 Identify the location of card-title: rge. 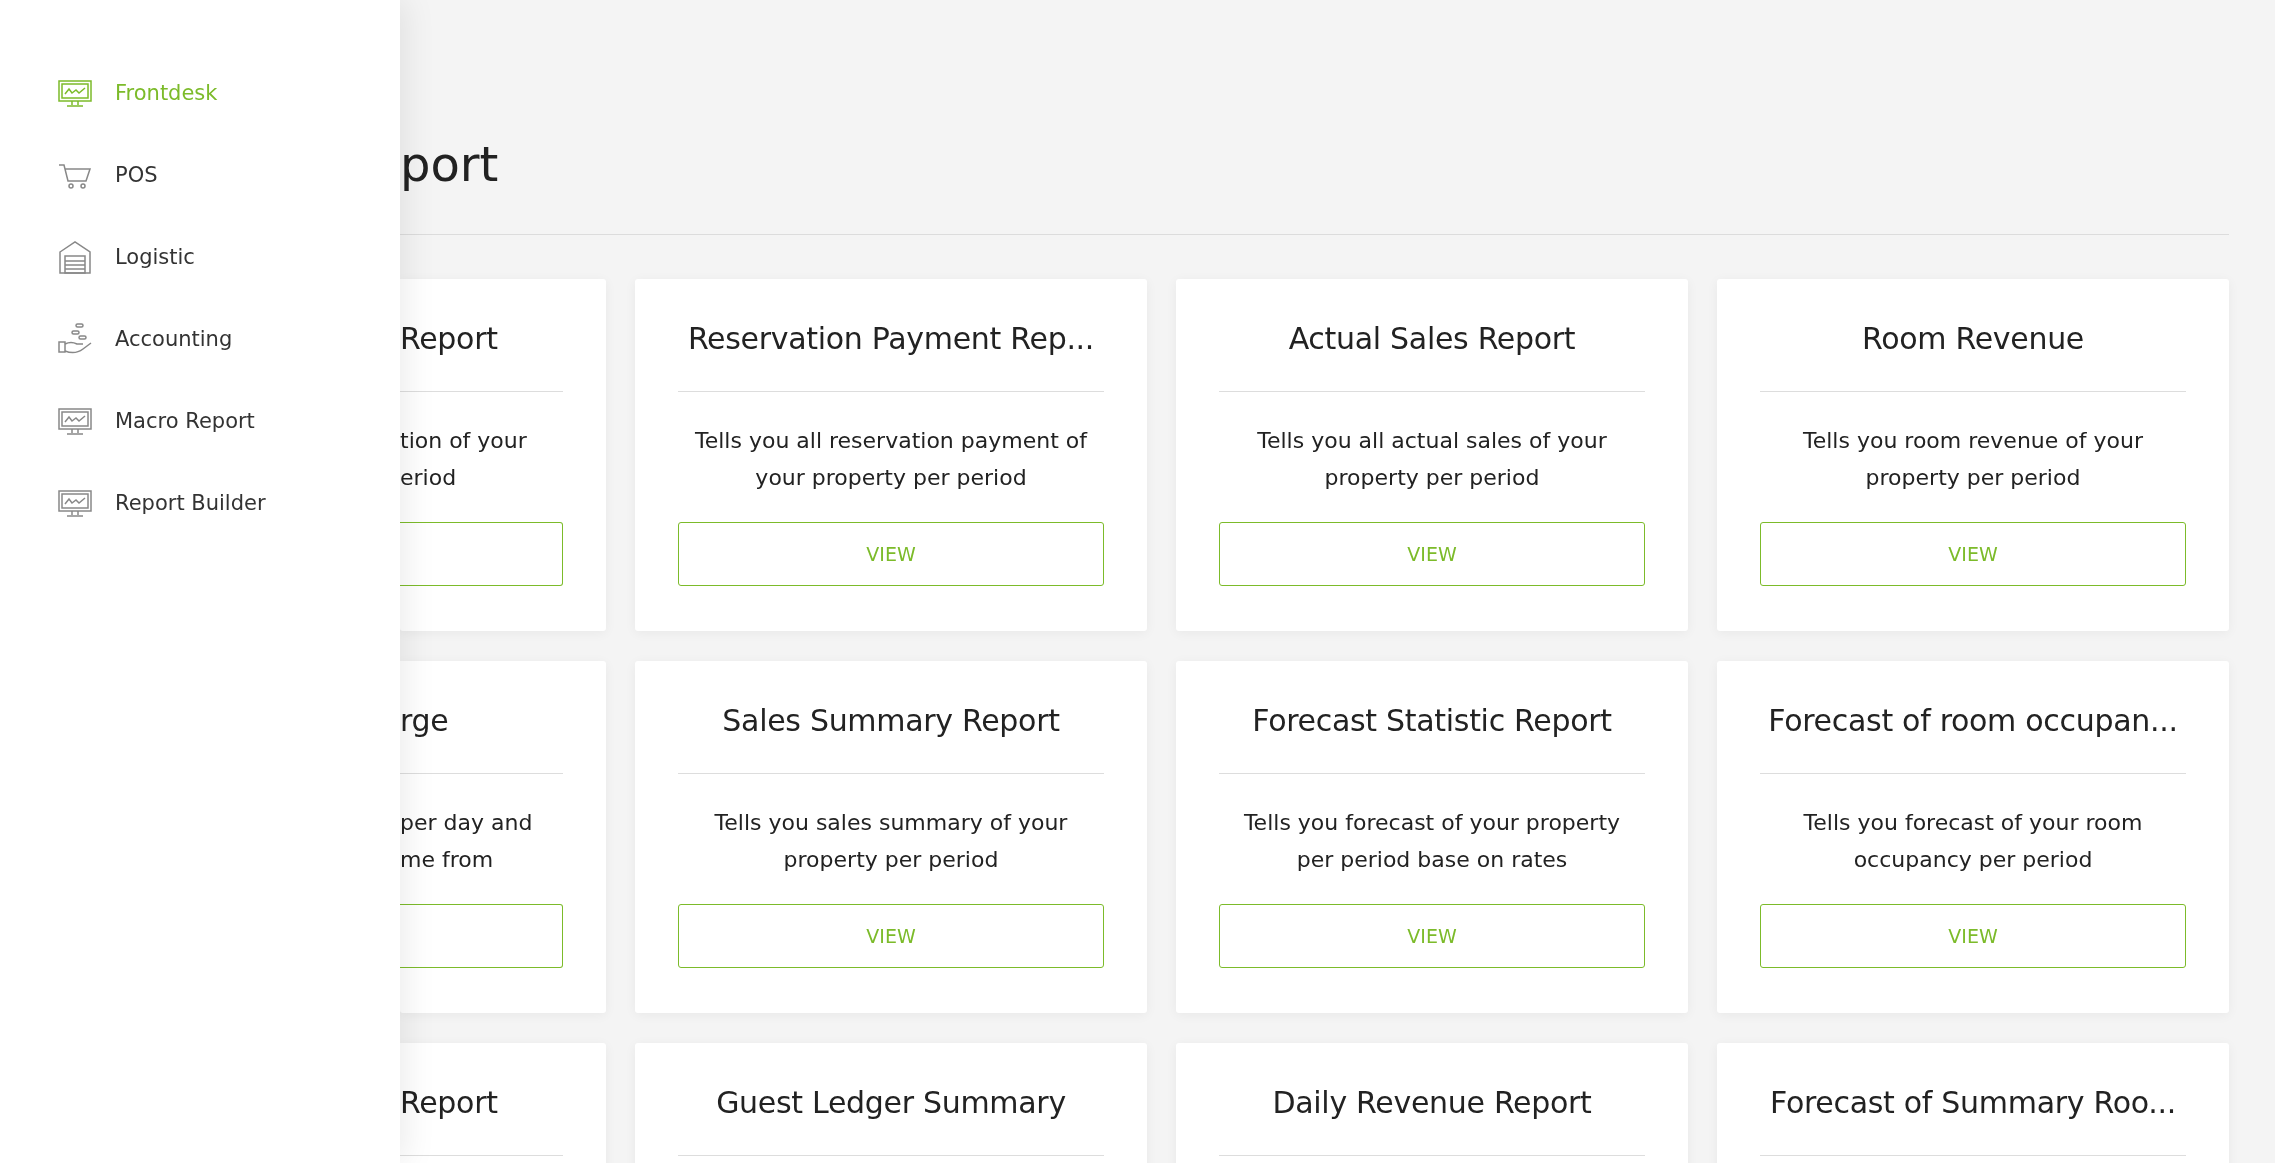
(481, 735).